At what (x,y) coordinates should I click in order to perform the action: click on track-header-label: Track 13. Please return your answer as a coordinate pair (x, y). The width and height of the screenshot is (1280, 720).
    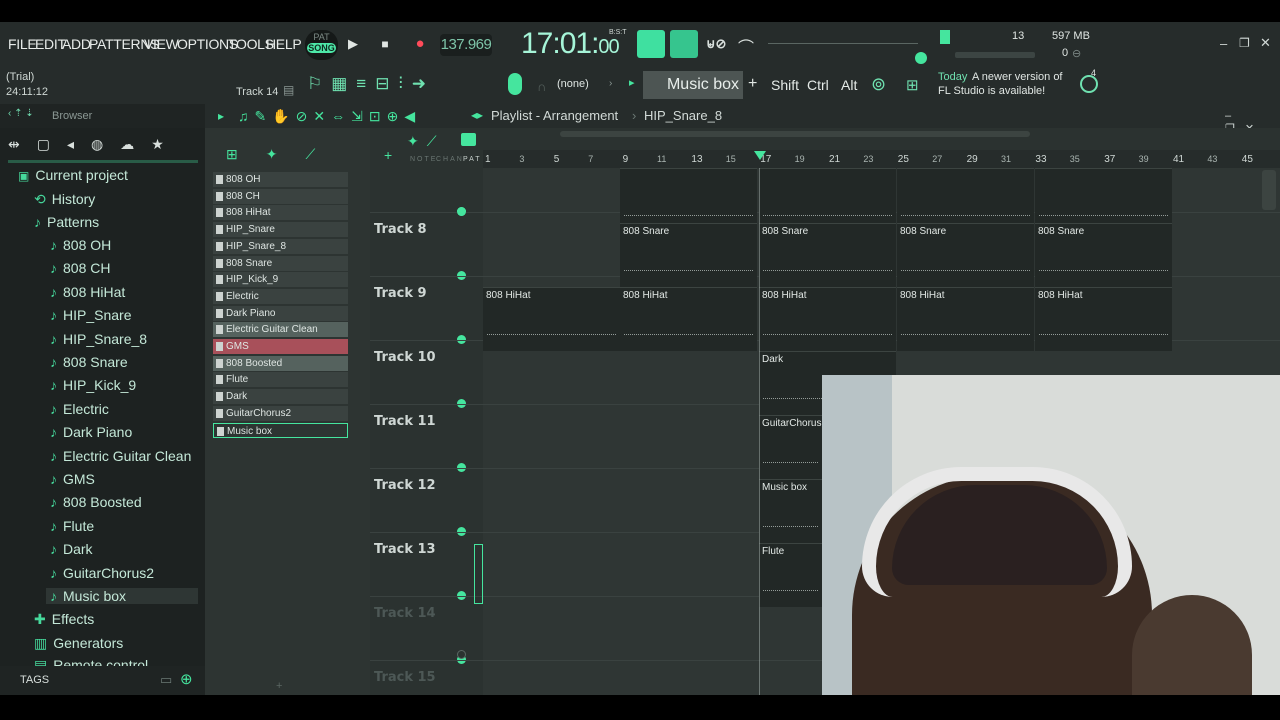
    Looking at the image, I should click on (405, 549).